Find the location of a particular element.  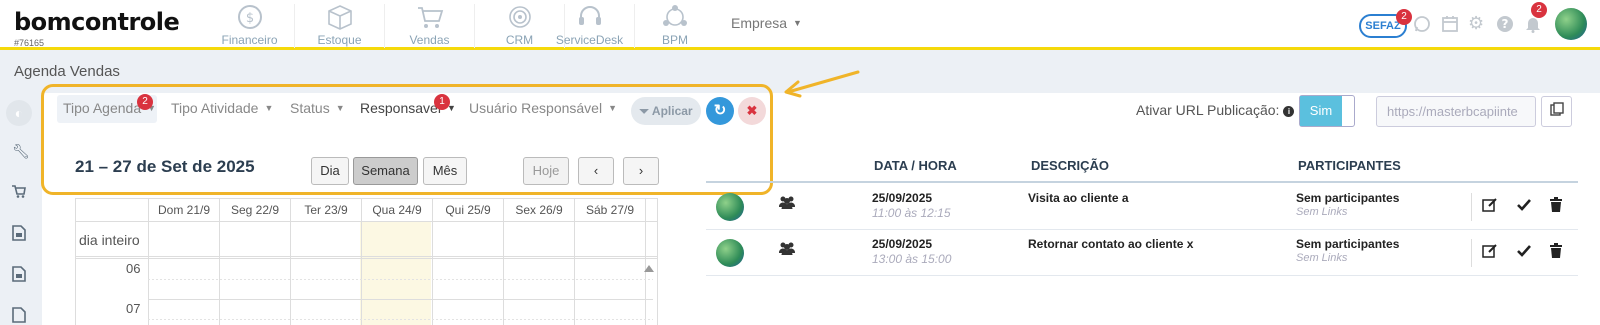

publication-url-field: https://masterbcapiinte is located at coordinates (1456, 111).